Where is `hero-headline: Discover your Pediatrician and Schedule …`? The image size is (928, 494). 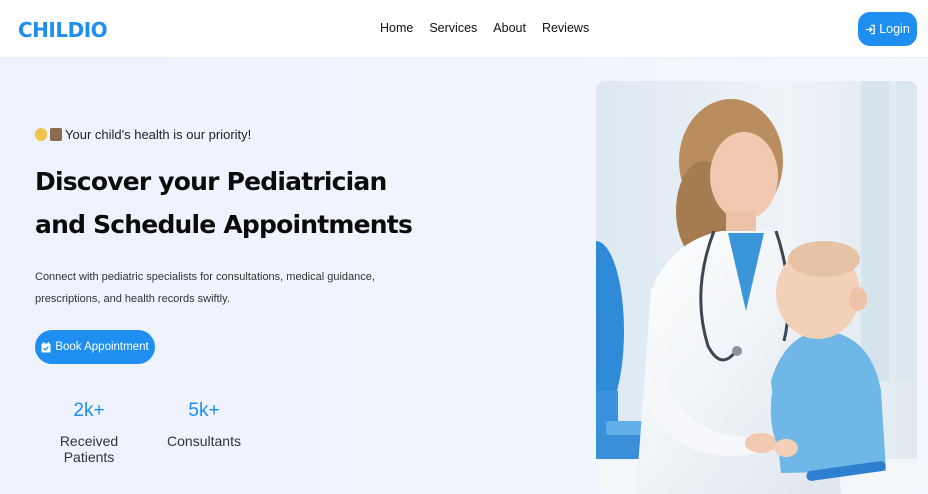 hero-headline: Discover your Pediatrician and Schedule … is located at coordinates (224, 203).